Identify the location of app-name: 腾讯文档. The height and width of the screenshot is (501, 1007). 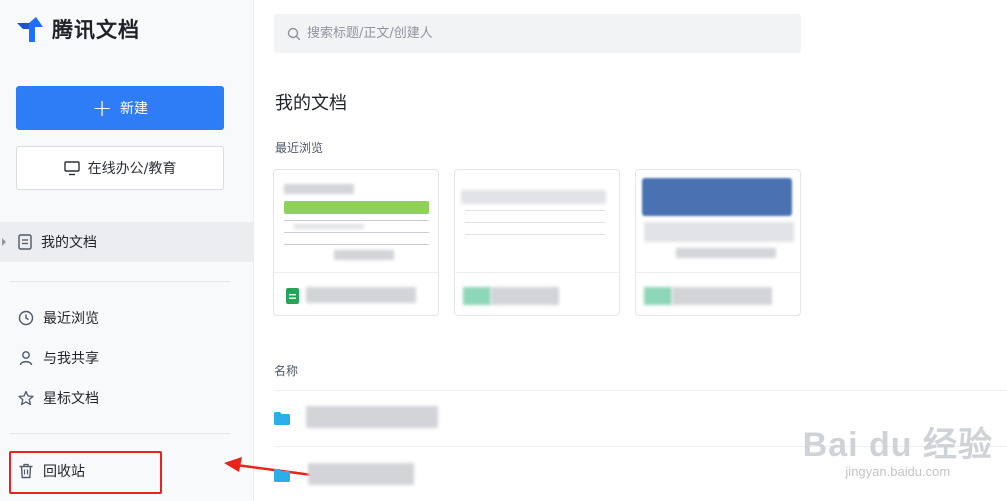
(96, 30).